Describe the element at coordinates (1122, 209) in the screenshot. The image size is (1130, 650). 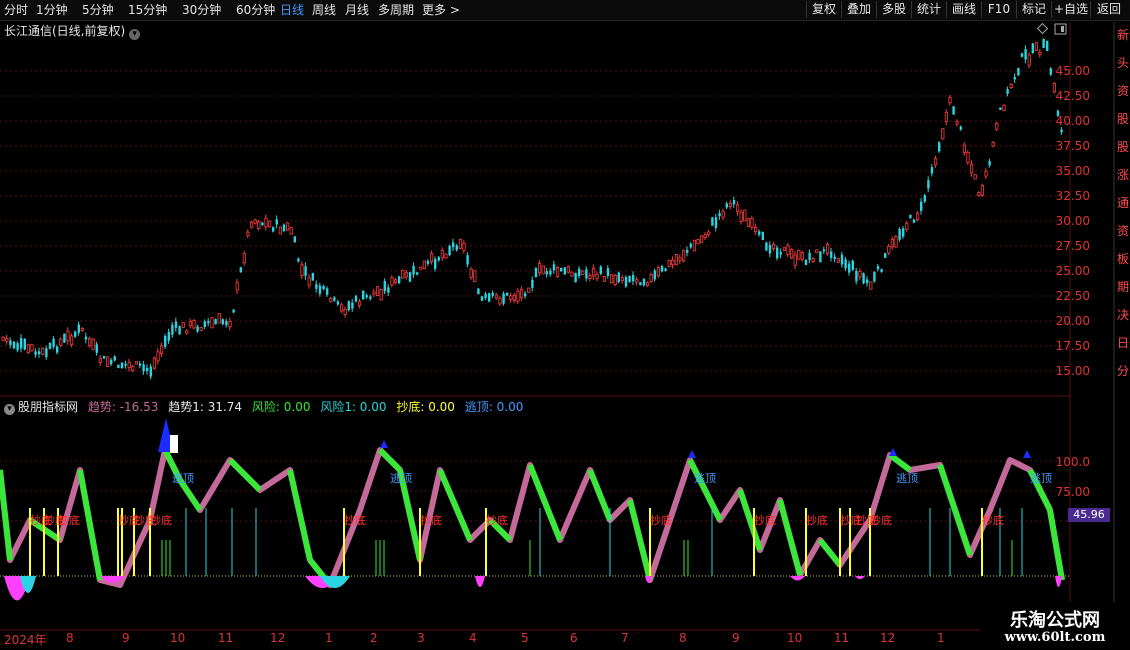
I see `side-panel-strip: 新 头 资 股 股 涨 通 资 板 期 决 日 分` at that location.